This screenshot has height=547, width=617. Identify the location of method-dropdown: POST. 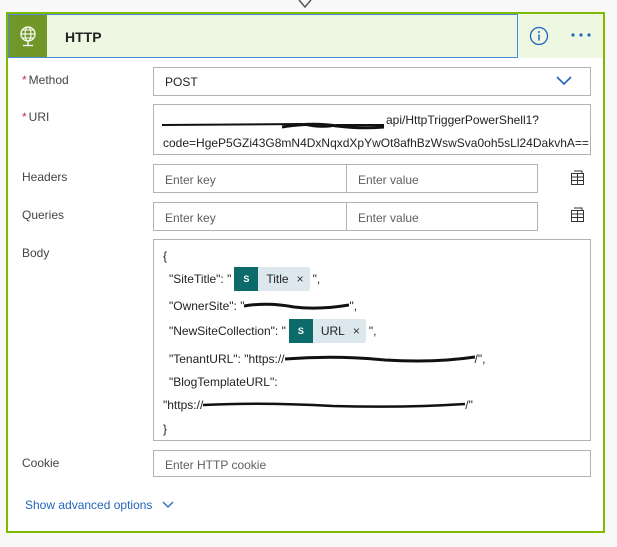
(372, 81).